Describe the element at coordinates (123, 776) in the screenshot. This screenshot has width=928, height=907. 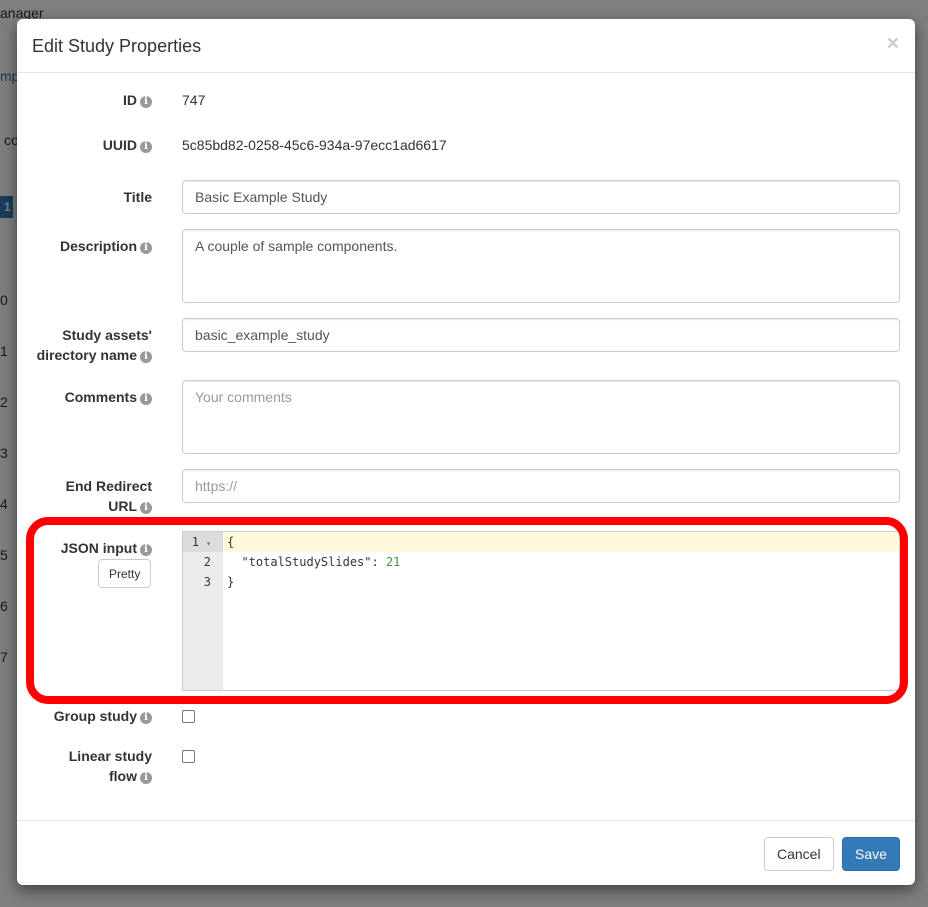
I see `label-text: flow` at that location.